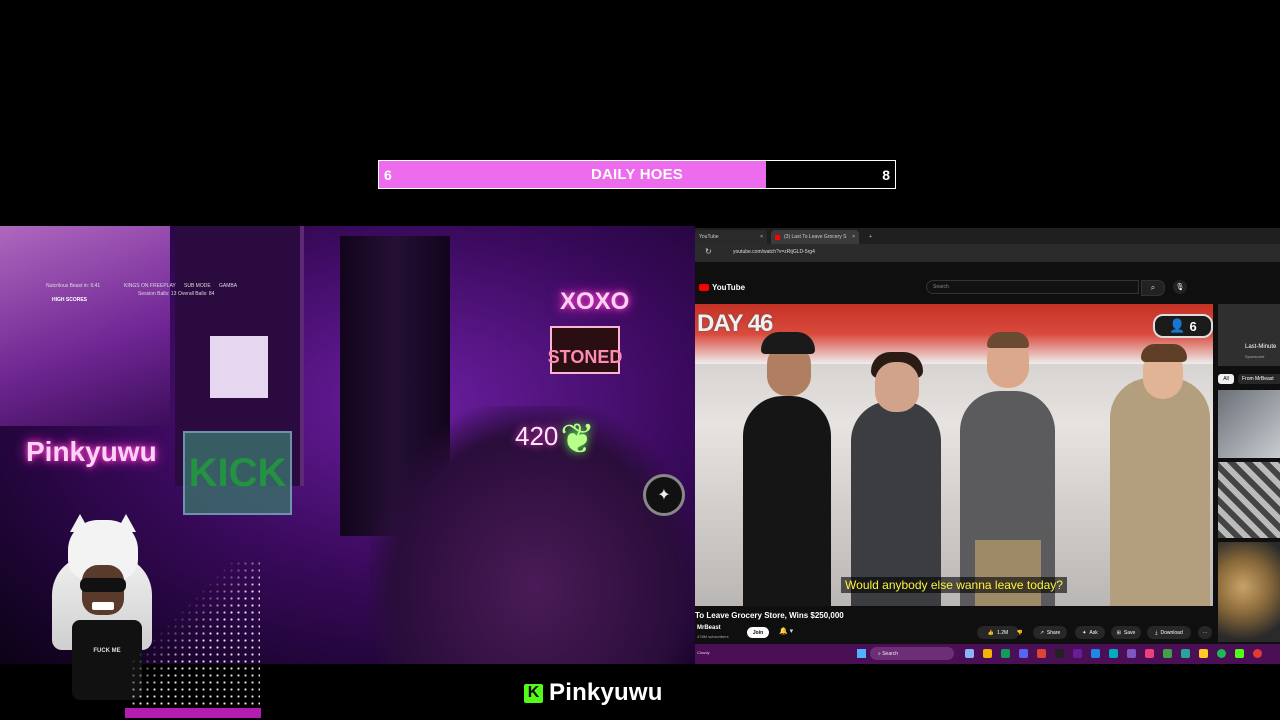 The width and height of the screenshot is (1280, 720). I want to click on video-channel-name: MrBeast, so click(709, 628).